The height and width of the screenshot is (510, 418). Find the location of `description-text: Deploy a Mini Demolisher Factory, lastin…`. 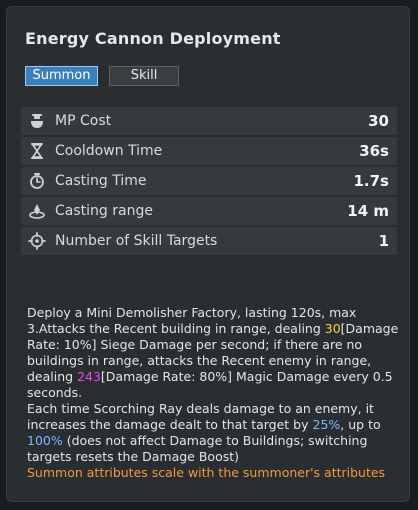

description-text: Deploy a Mini Demolisher Factory, lastin… is located at coordinates (192, 320).